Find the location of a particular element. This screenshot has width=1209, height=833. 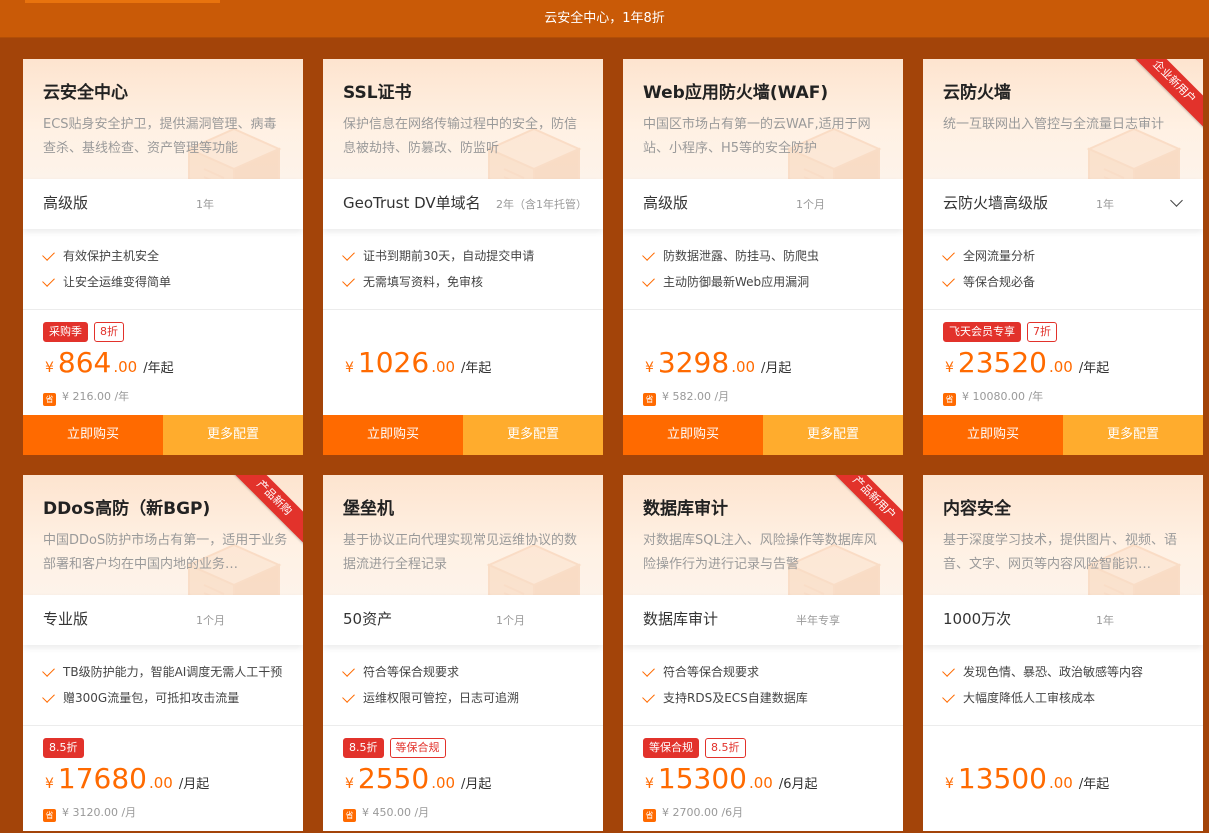

spec-selector: GeoTrust DV单域名 2年（含1年托管） is located at coordinates (463, 204).